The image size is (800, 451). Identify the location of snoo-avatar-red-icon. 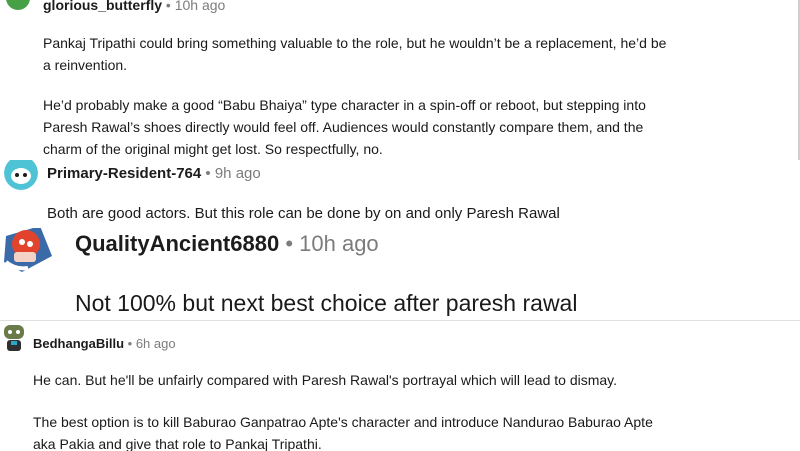
(28, 253).